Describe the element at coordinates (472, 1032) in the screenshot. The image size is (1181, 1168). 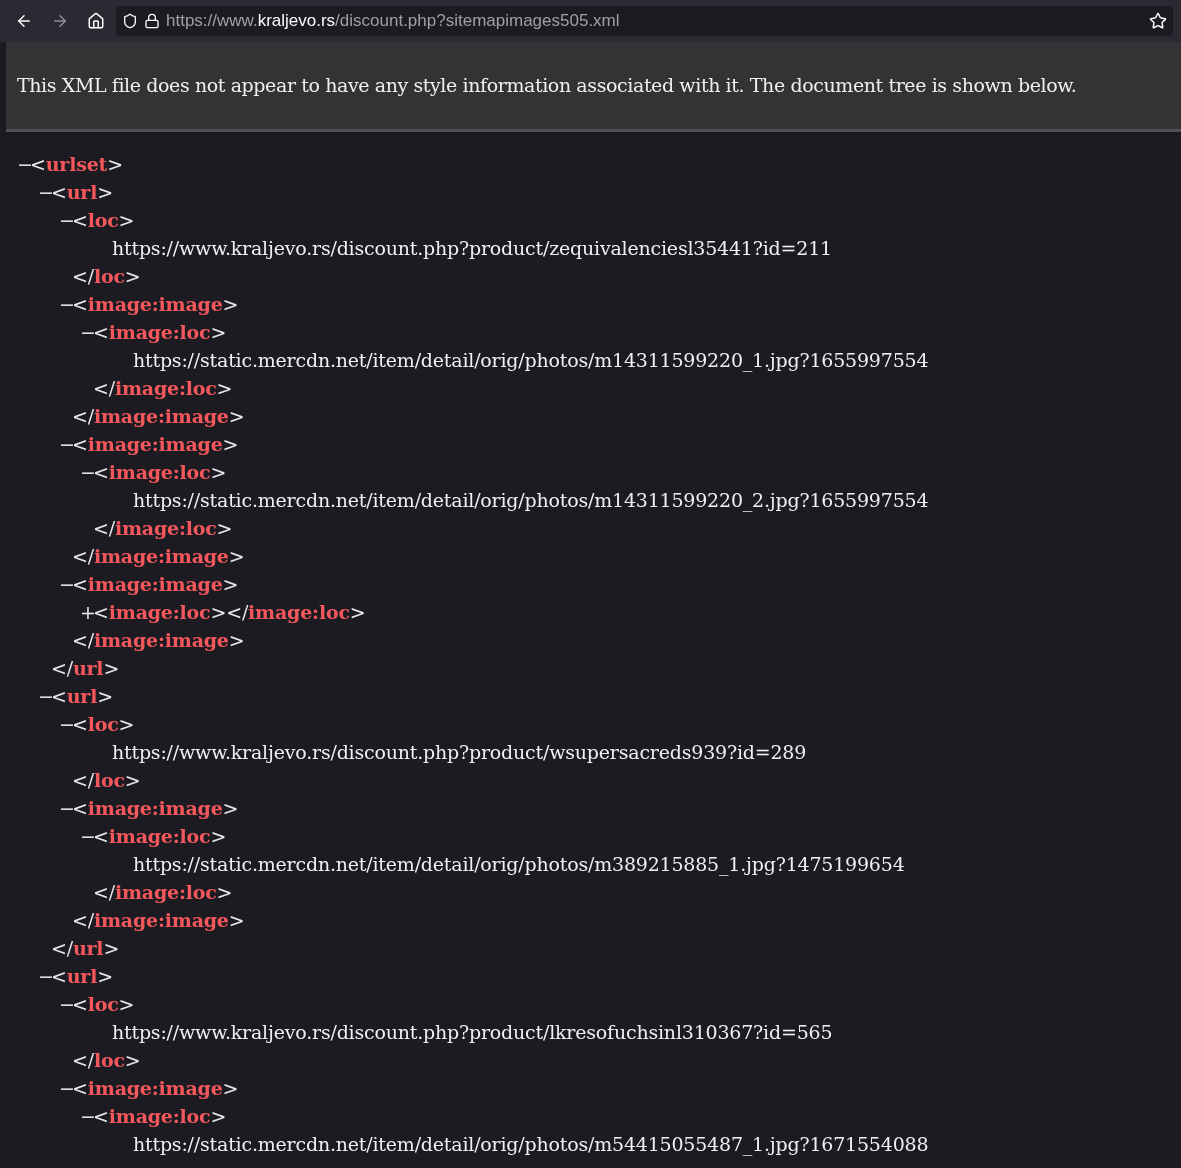
I see `xml-text: https://www.kraljevo.rs/discount.php?product/lkresofuchsinl310367?id=565` at that location.